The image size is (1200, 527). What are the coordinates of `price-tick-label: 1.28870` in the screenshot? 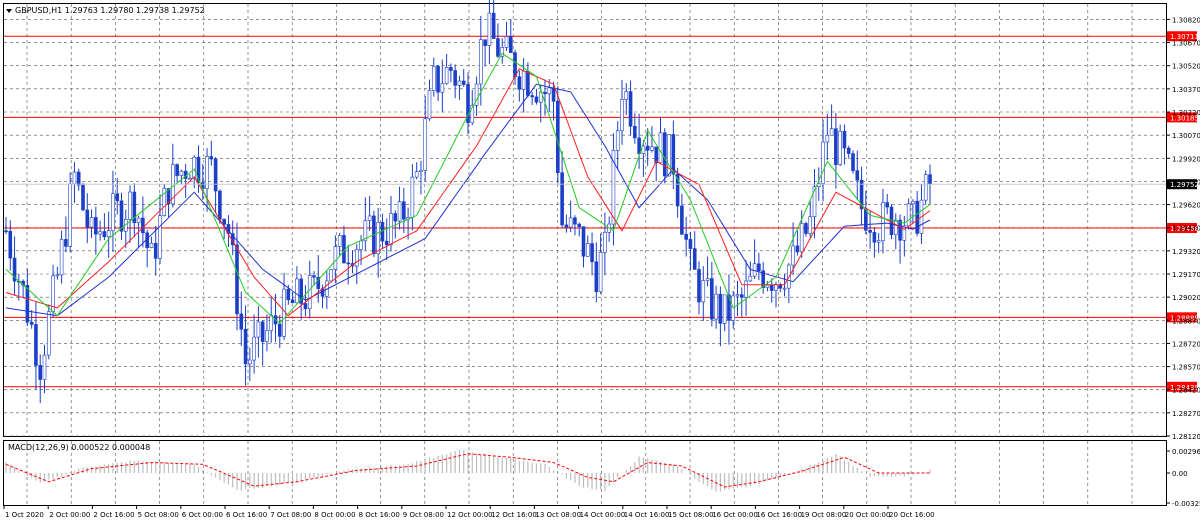 It's located at (1186, 321).